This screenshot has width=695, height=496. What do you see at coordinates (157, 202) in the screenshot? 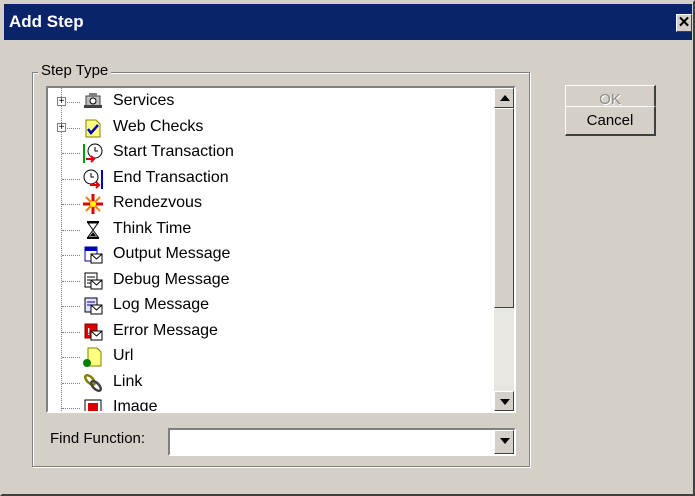
I see `tree-item-label: Rendezvous` at bounding box center [157, 202].